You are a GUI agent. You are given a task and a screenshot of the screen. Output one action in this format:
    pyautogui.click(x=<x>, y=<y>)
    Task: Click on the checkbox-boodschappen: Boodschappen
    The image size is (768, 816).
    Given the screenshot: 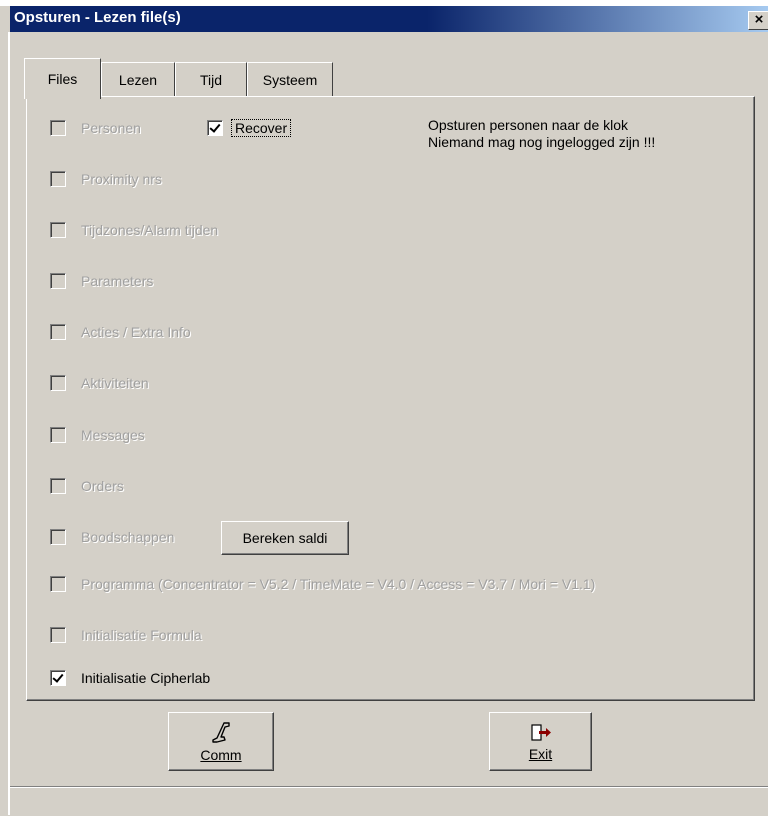 What is the action you would take?
    pyautogui.click(x=112, y=537)
    